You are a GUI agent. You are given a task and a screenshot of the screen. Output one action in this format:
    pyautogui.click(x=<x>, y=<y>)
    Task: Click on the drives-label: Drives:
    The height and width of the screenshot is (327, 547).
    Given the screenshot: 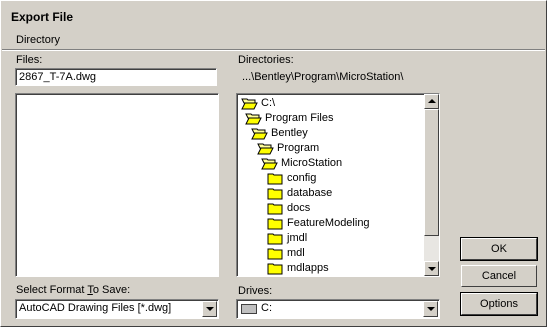 What is the action you would take?
    pyautogui.click(x=255, y=291)
    